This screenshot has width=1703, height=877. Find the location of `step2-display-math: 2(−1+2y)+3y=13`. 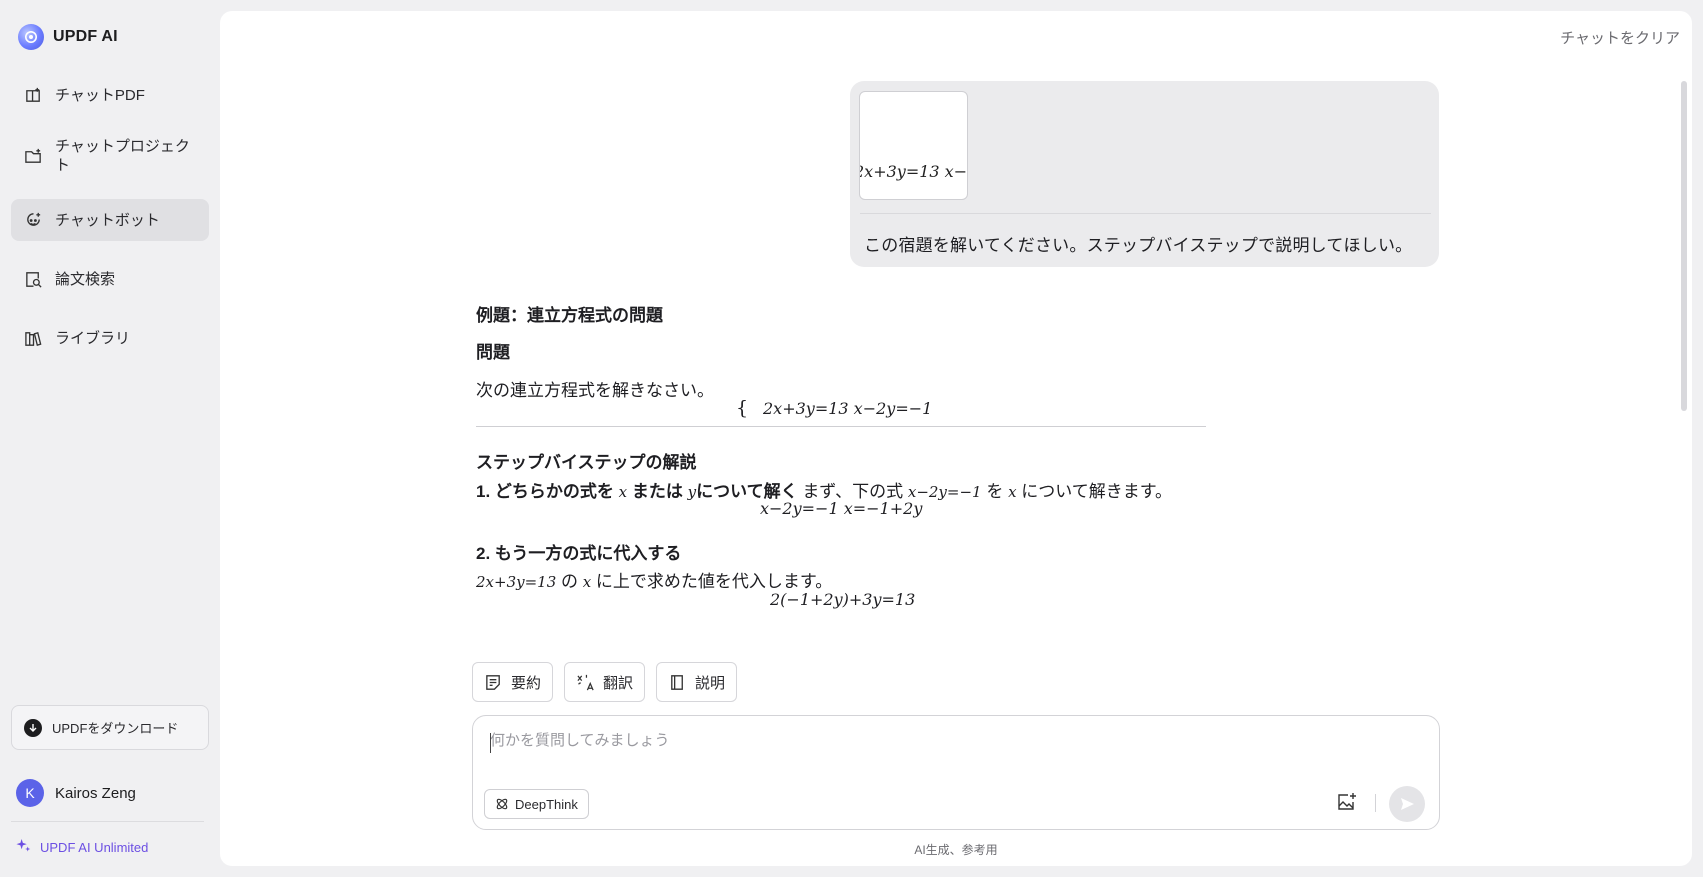

step2-display-math: 2(−1+2y)+3y=13 is located at coordinates (843, 599).